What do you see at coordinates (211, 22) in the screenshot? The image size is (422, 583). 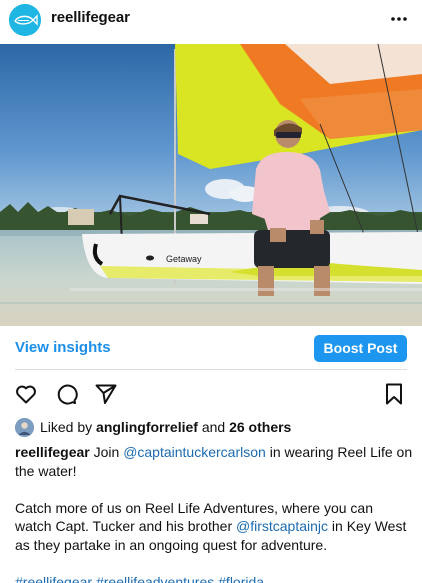 I see `post-header: reellifegear` at bounding box center [211, 22].